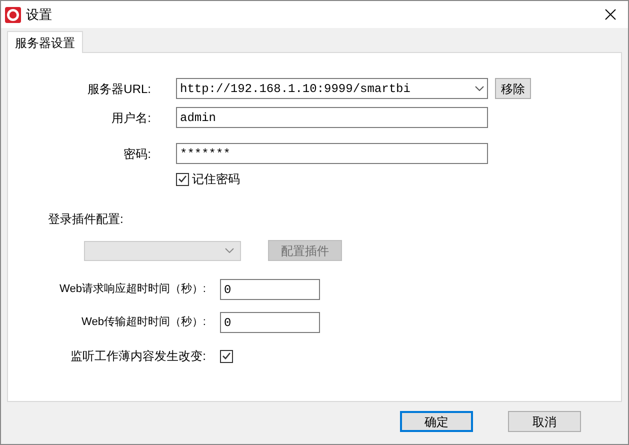  What do you see at coordinates (610, 14) in the screenshot?
I see `close-icon` at bounding box center [610, 14].